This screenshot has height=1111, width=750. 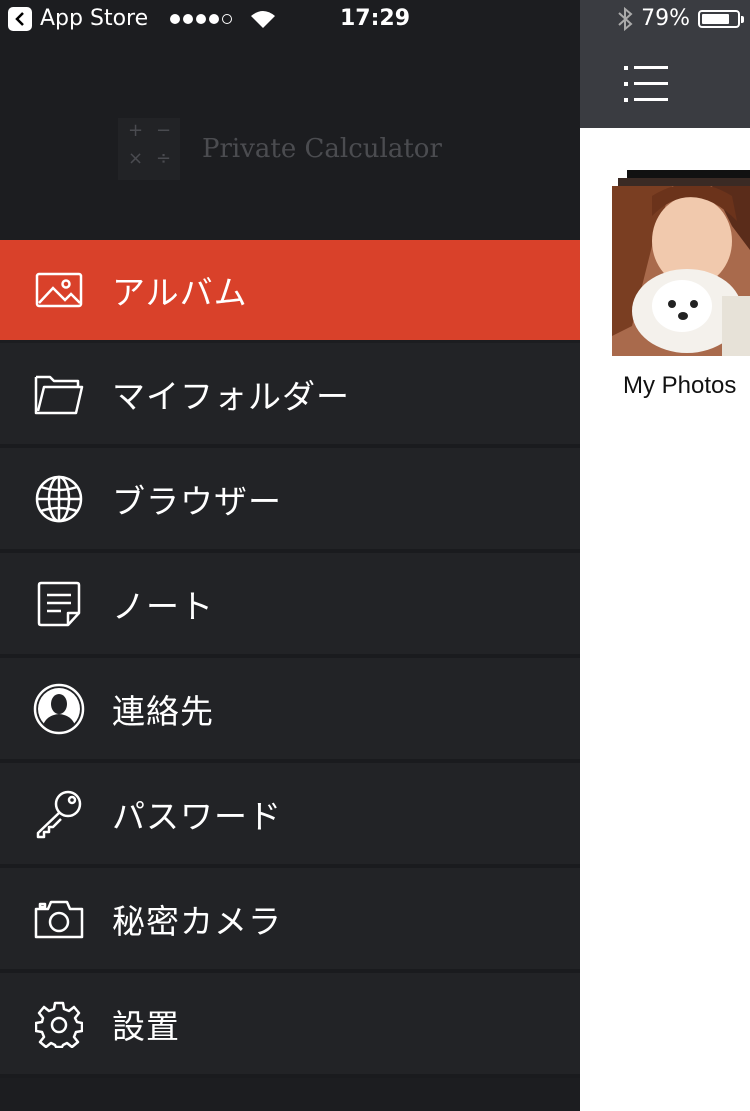 I want to click on menu-item-my-folder: マイフォルダー, so click(x=290, y=395).